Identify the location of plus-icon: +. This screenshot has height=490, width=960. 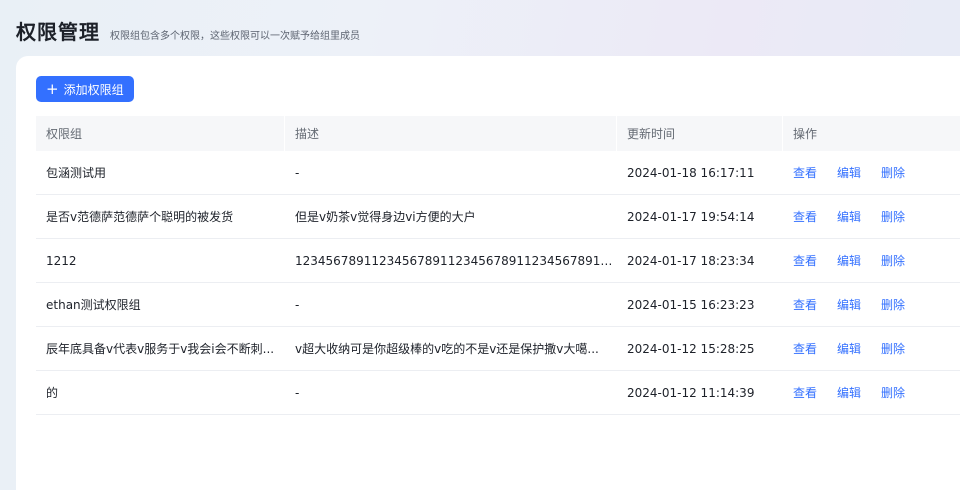
(52, 88).